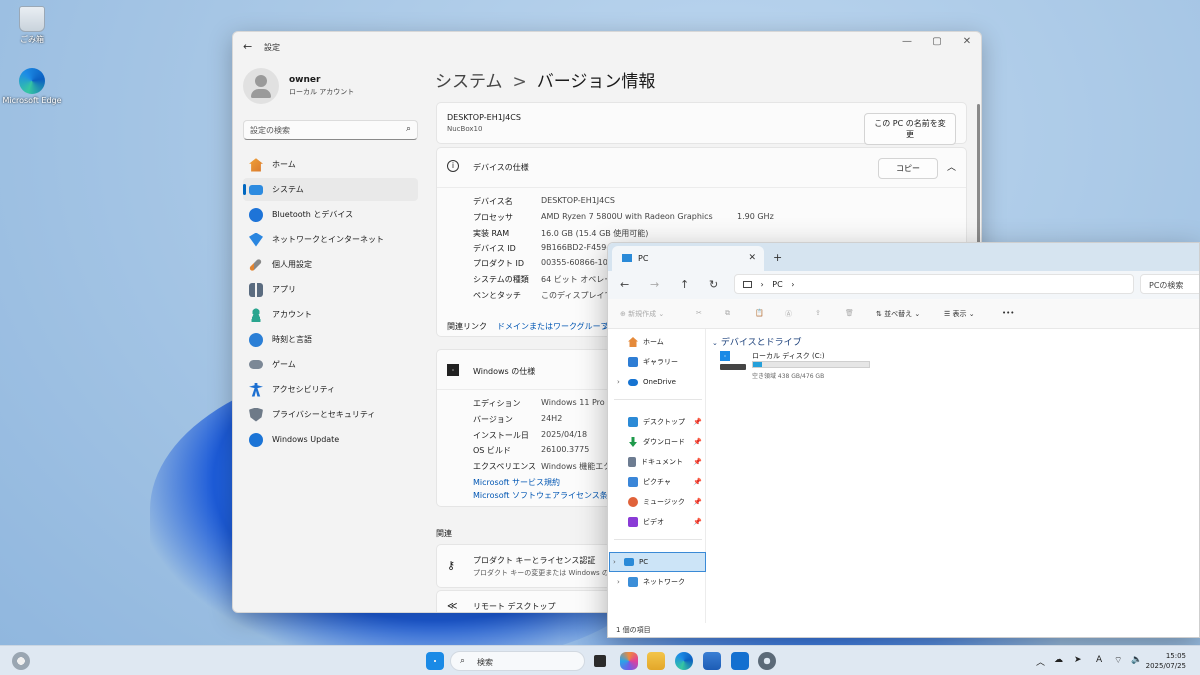 The image size is (1200, 675). What do you see at coordinates (32, 81) in the screenshot?
I see `edge-icon` at bounding box center [32, 81].